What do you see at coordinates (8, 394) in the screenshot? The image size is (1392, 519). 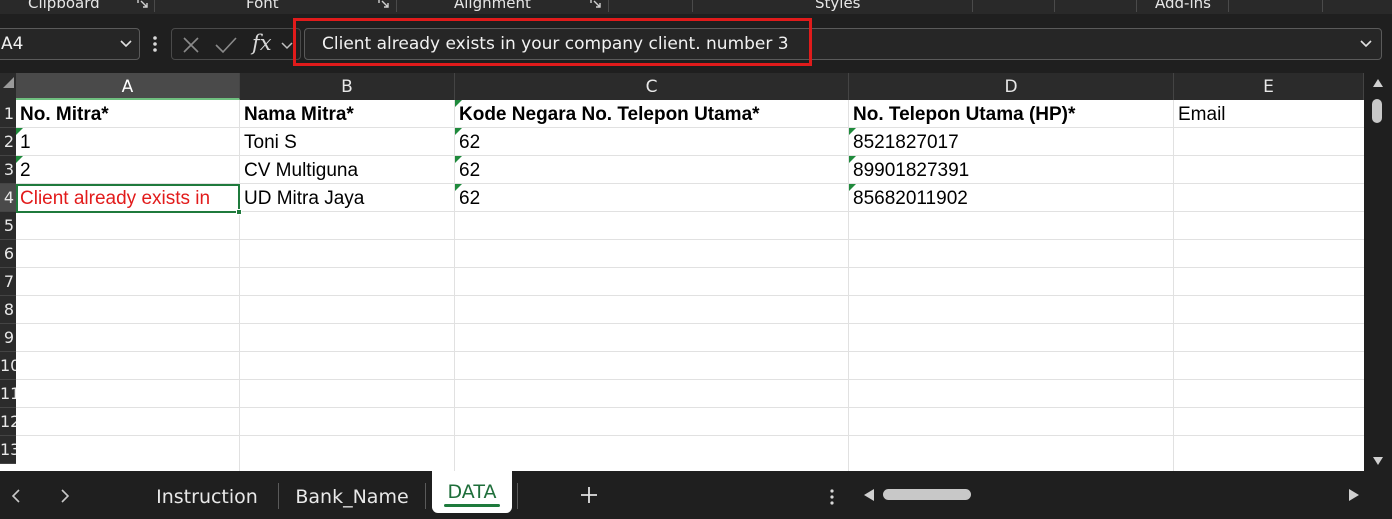 I see `row-header-11: 11` at bounding box center [8, 394].